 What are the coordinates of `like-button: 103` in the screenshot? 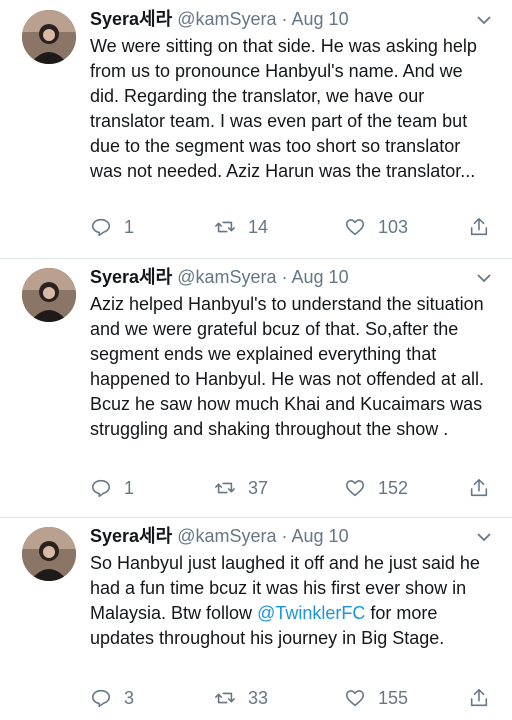 It's located at (376, 227).